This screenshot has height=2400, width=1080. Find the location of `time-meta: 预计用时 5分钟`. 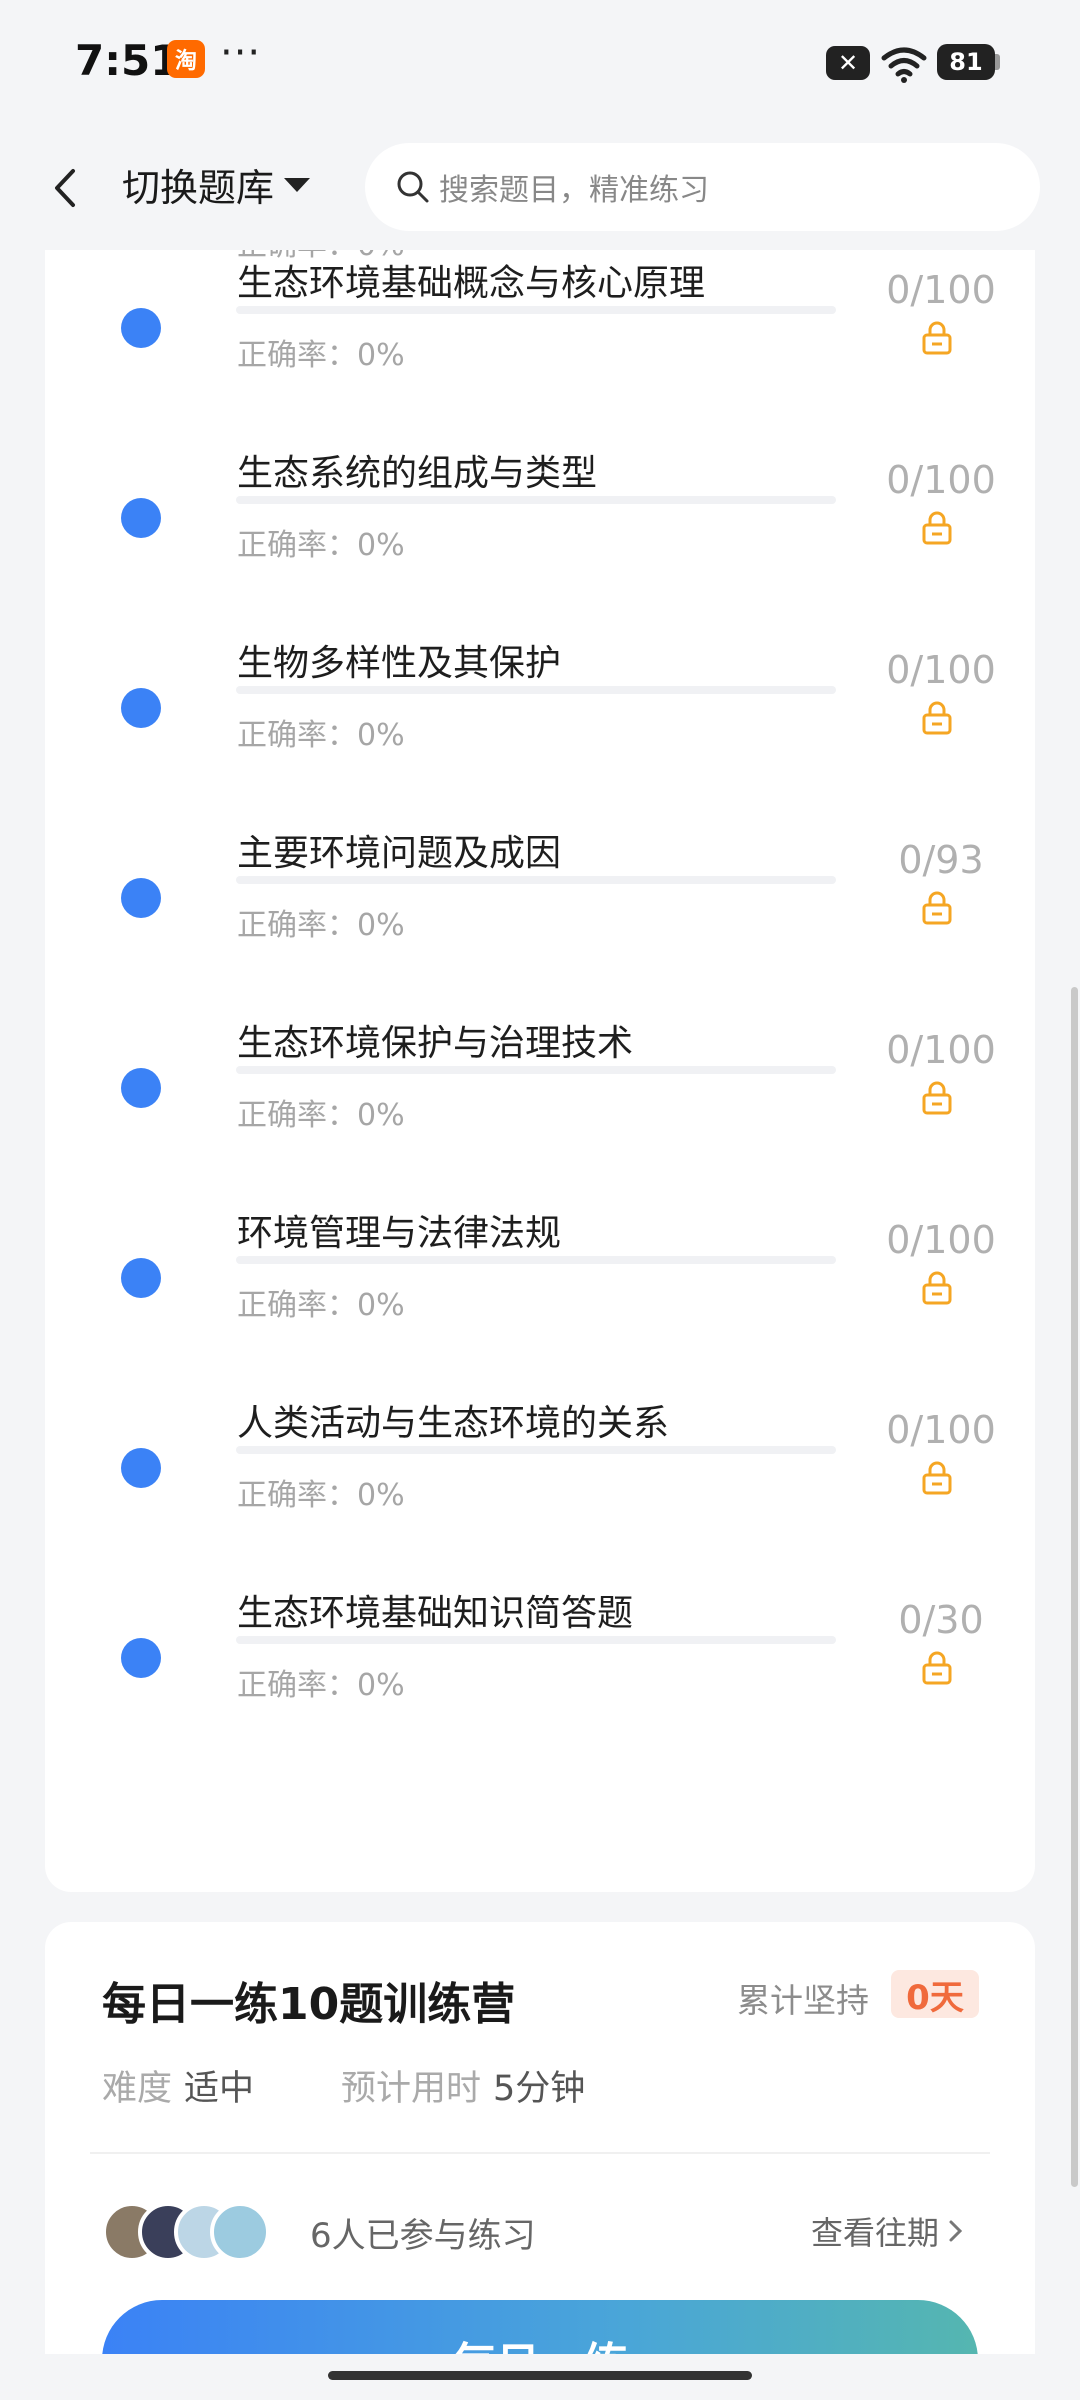

time-meta: 预计用时 5分钟 is located at coordinates (463, 2085).